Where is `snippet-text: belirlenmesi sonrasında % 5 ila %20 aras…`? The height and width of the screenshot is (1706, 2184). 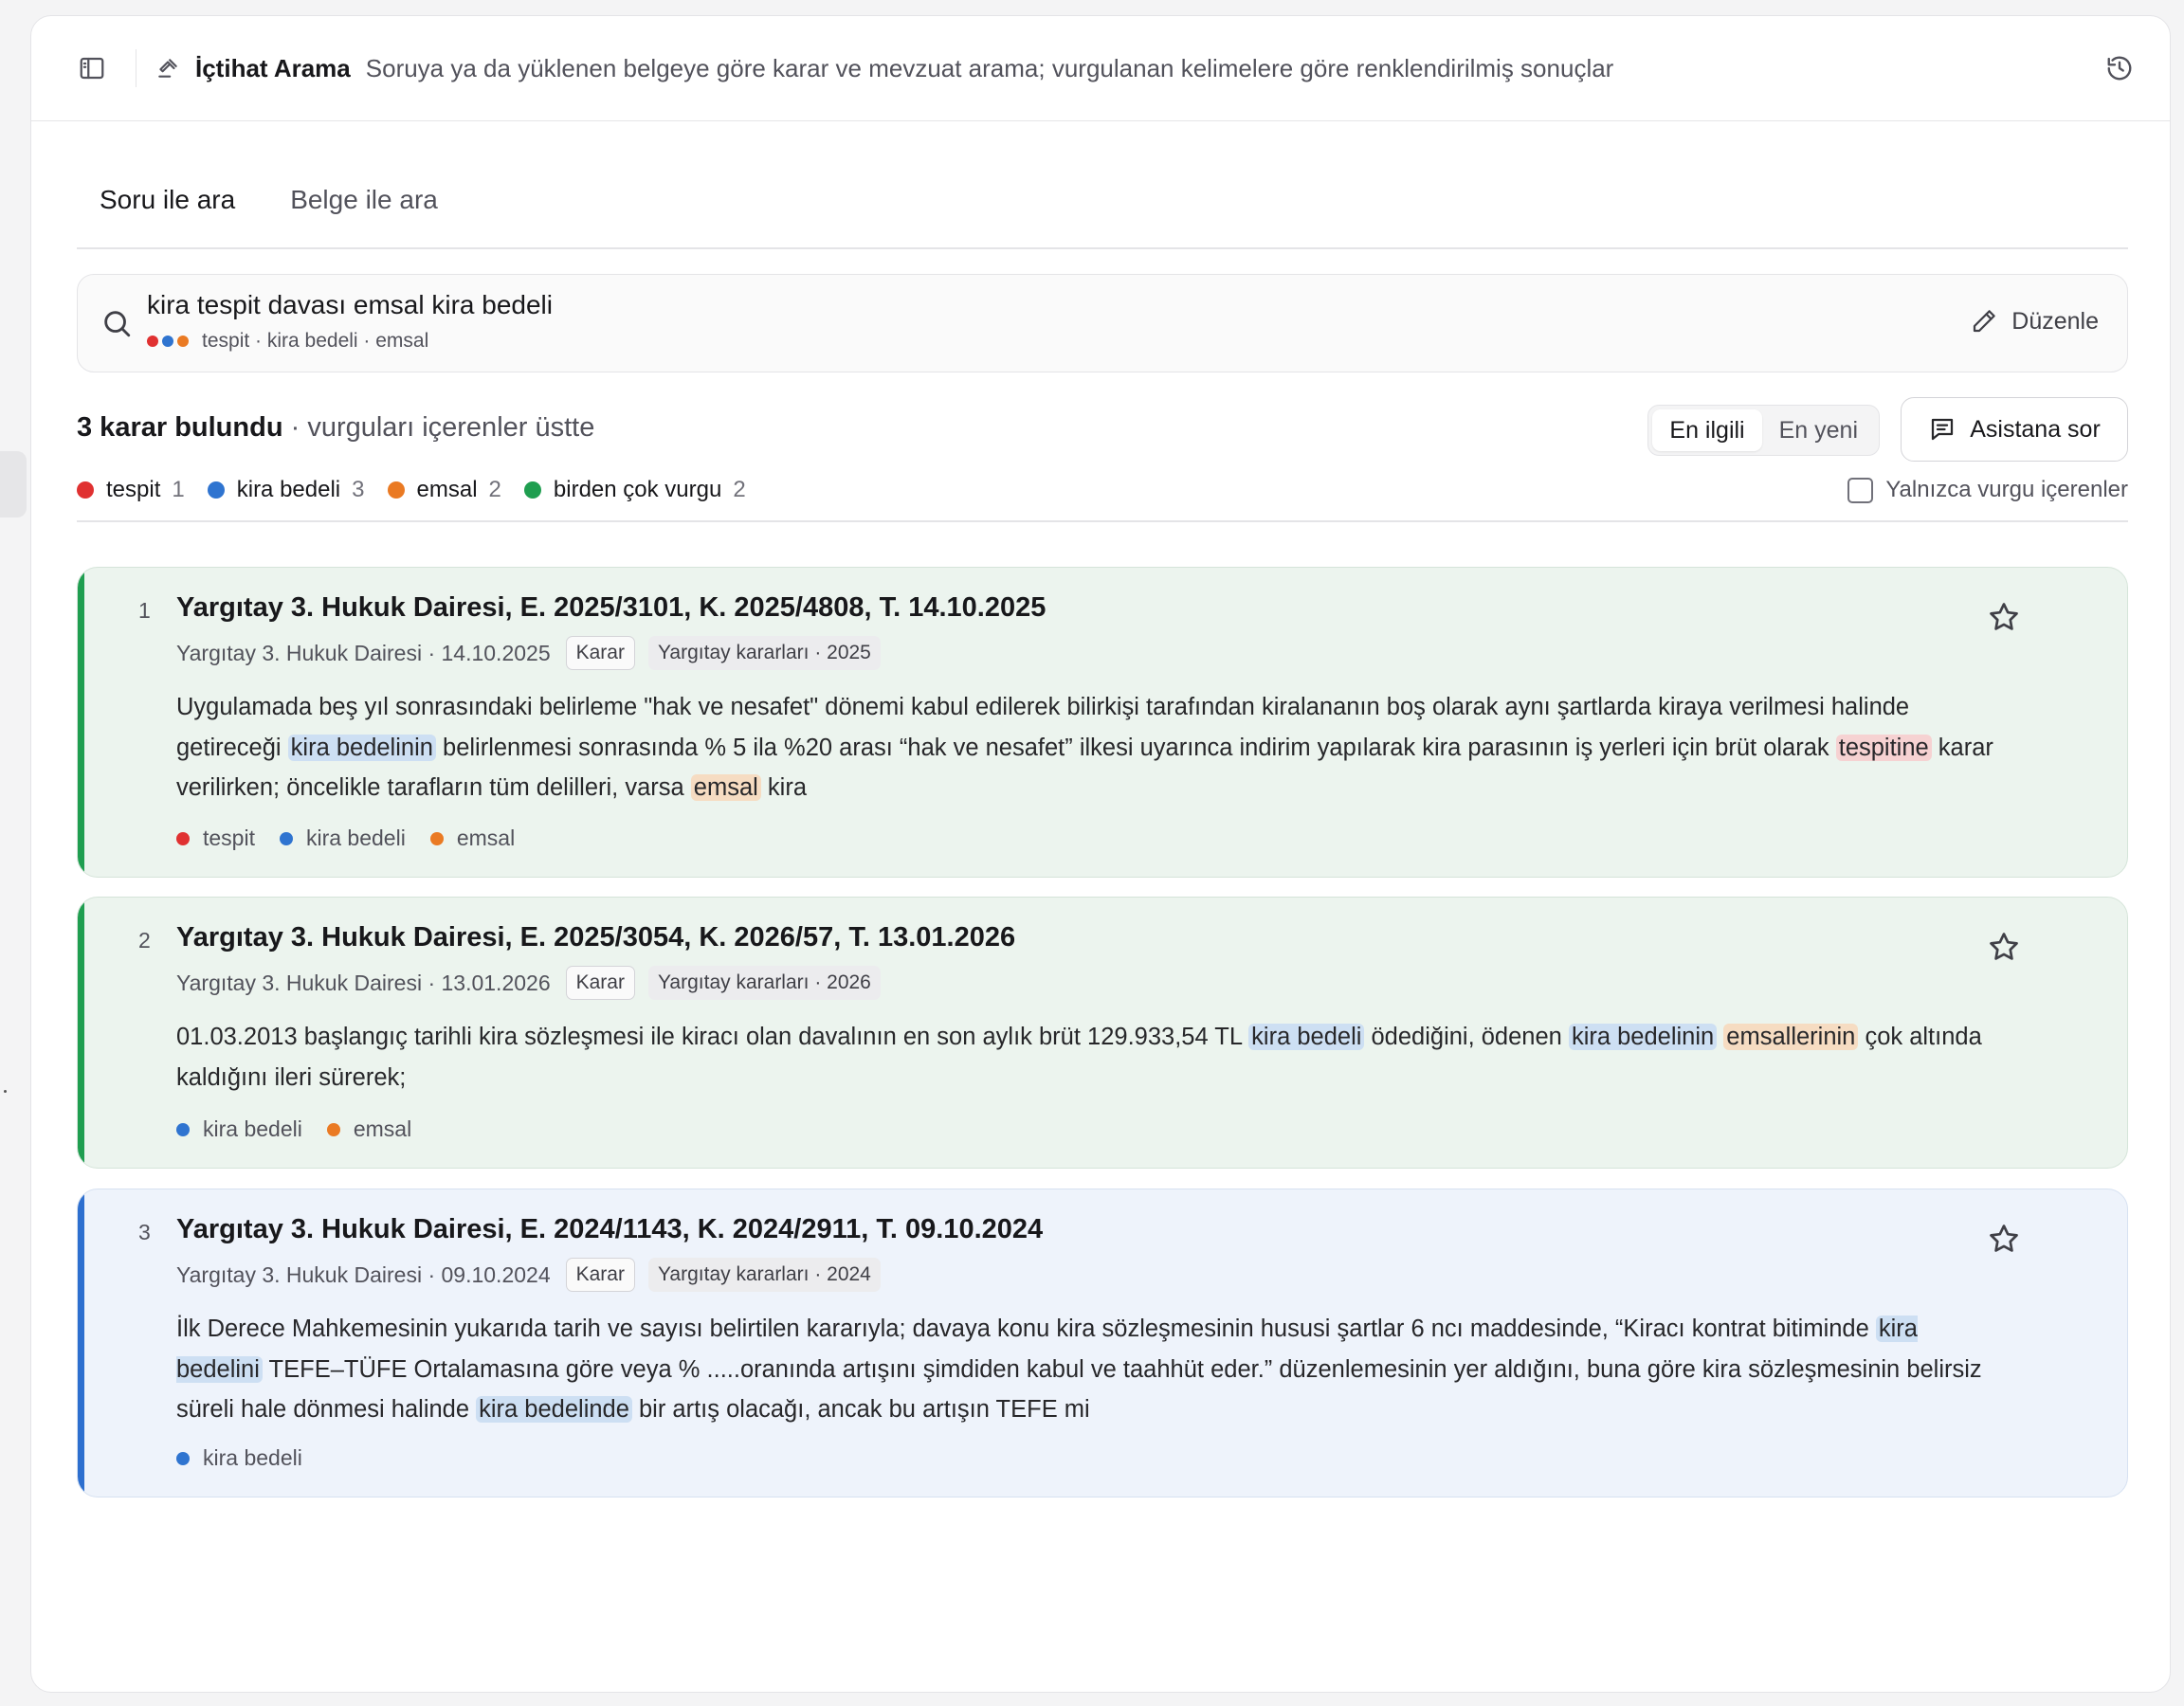 snippet-text: belirlenmesi sonrasında % 5 ila %20 aras… is located at coordinates (1135, 747).